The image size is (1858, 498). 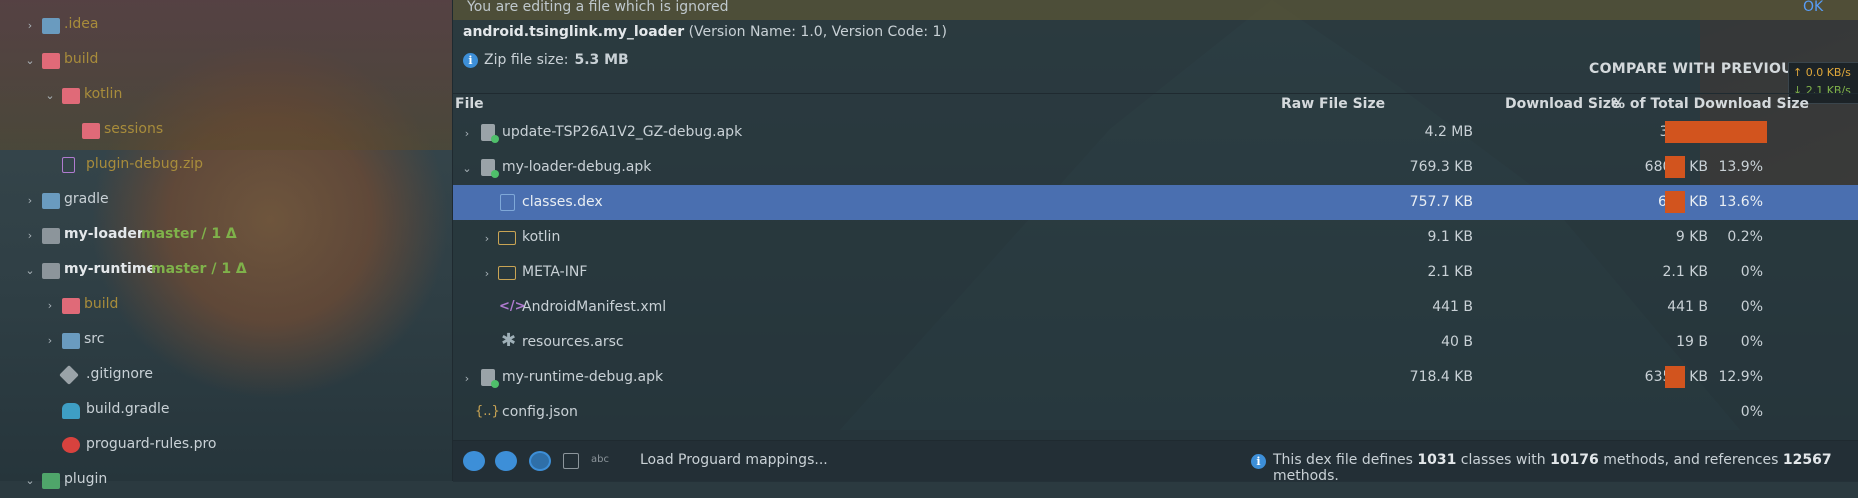 What do you see at coordinates (509, 340) in the screenshot?
I see `resources-icon: ✱` at bounding box center [509, 340].